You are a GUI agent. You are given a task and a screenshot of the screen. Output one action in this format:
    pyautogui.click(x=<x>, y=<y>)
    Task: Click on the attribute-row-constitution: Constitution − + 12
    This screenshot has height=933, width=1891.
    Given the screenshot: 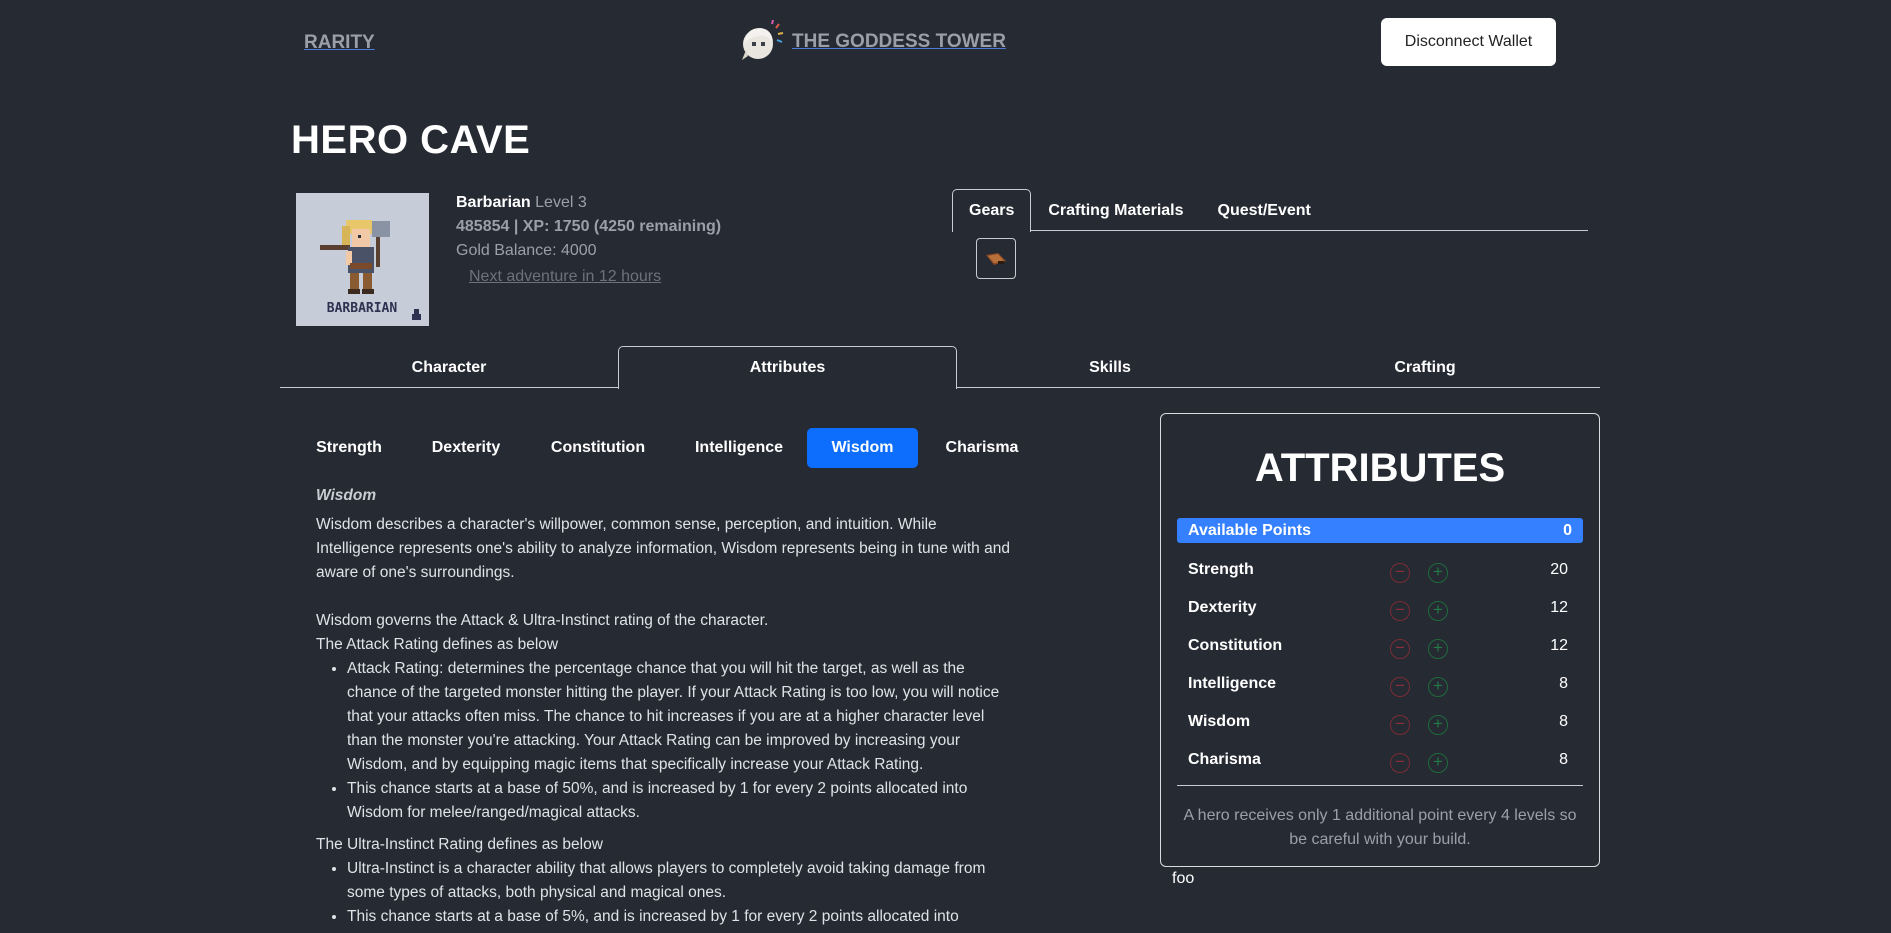 What is the action you would take?
    pyautogui.click(x=1378, y=649)
    